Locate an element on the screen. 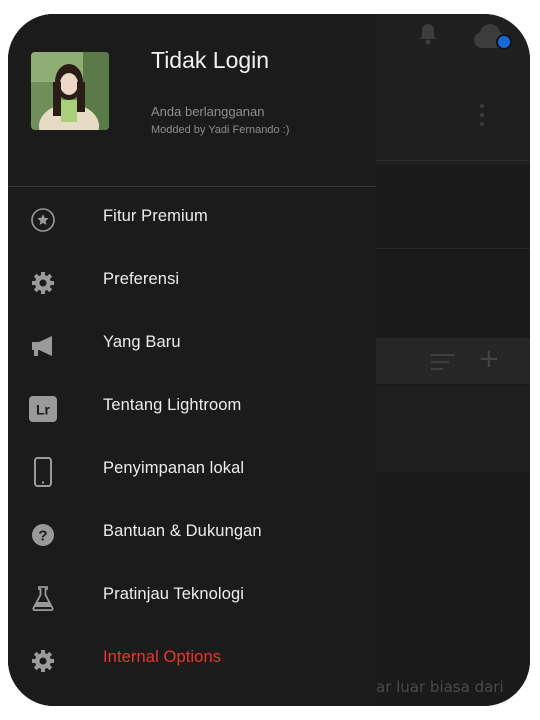 This screenshot has width=540, height=720. user-name: Tidak Login is located at coordinates (210, 60).